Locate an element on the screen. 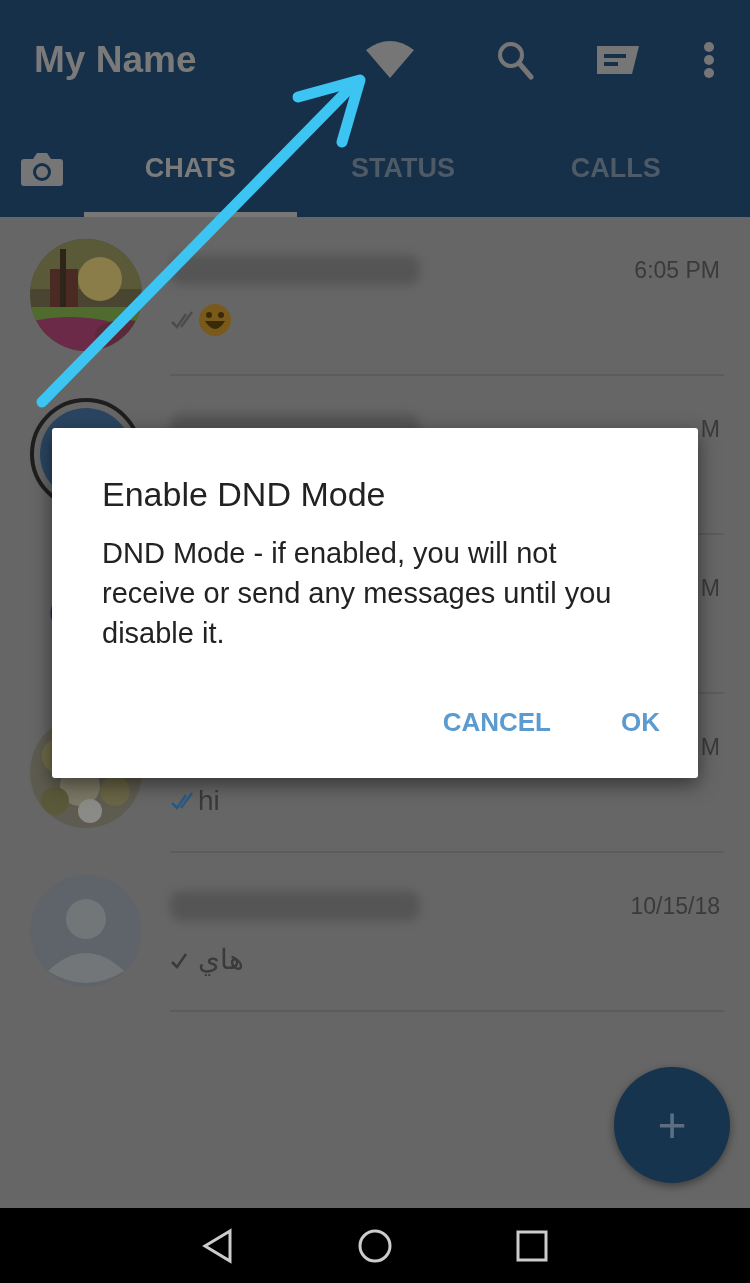 The width and height of the screenshot is (750, 1283). search-icon is located at coordinates (515, 60).